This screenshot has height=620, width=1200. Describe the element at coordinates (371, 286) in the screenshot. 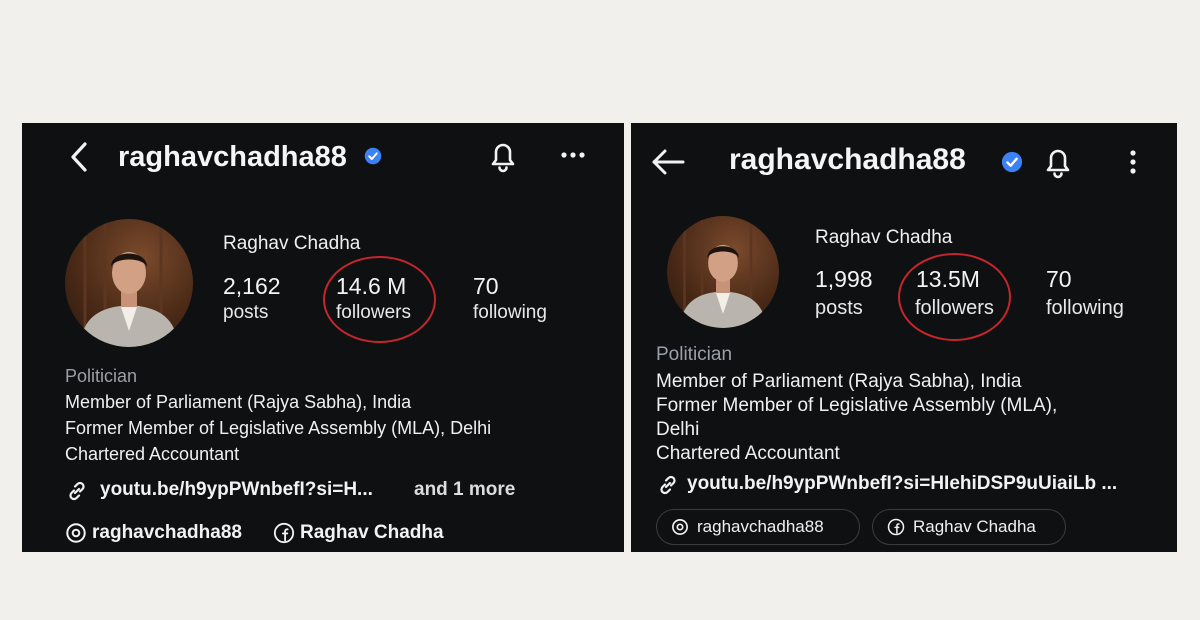

I see `followers-count: 14.6 M` at that location.